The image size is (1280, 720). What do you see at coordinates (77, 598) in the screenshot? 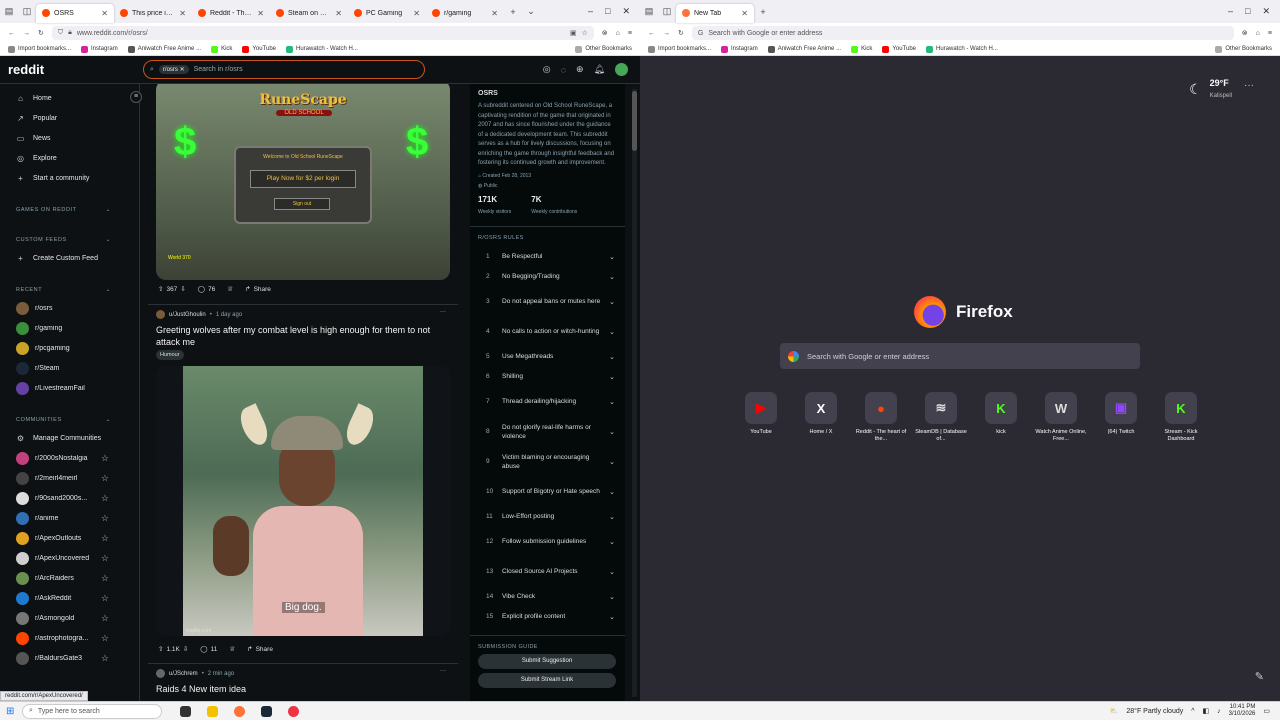
I see `community-item: r/AskReddit ☆` at bounding box center [77, 598].